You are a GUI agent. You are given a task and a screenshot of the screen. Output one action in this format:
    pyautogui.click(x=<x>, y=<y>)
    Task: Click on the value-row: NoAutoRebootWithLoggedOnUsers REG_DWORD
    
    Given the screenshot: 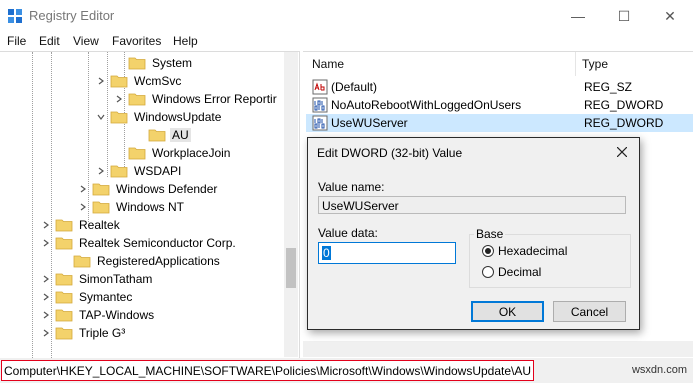 What is the action you would take?
    pyautogui.click(x=499, y=105)
    